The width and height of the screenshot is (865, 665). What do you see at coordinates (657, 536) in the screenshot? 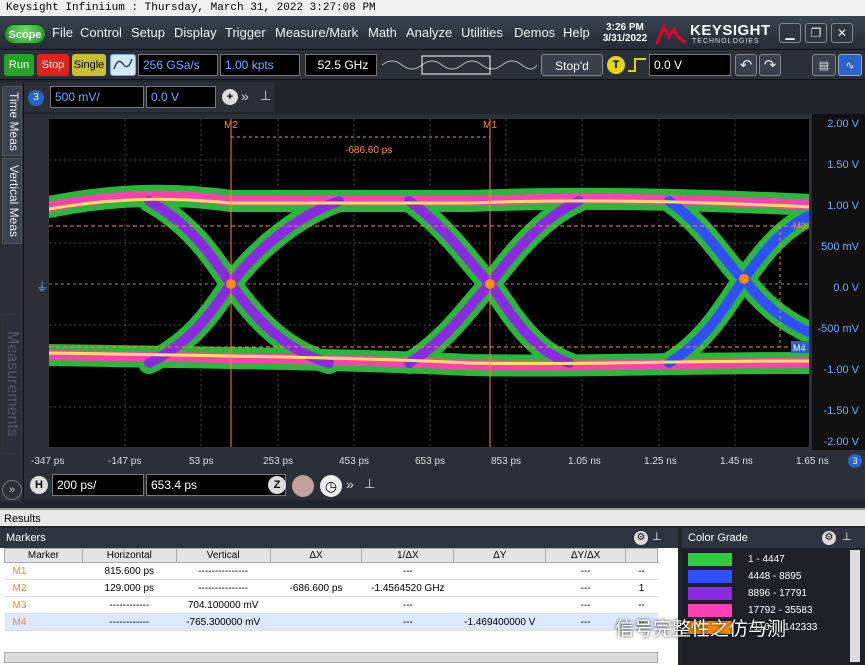
I see `pin-markers-icon: ⊥` at bounding box center [657, 536].